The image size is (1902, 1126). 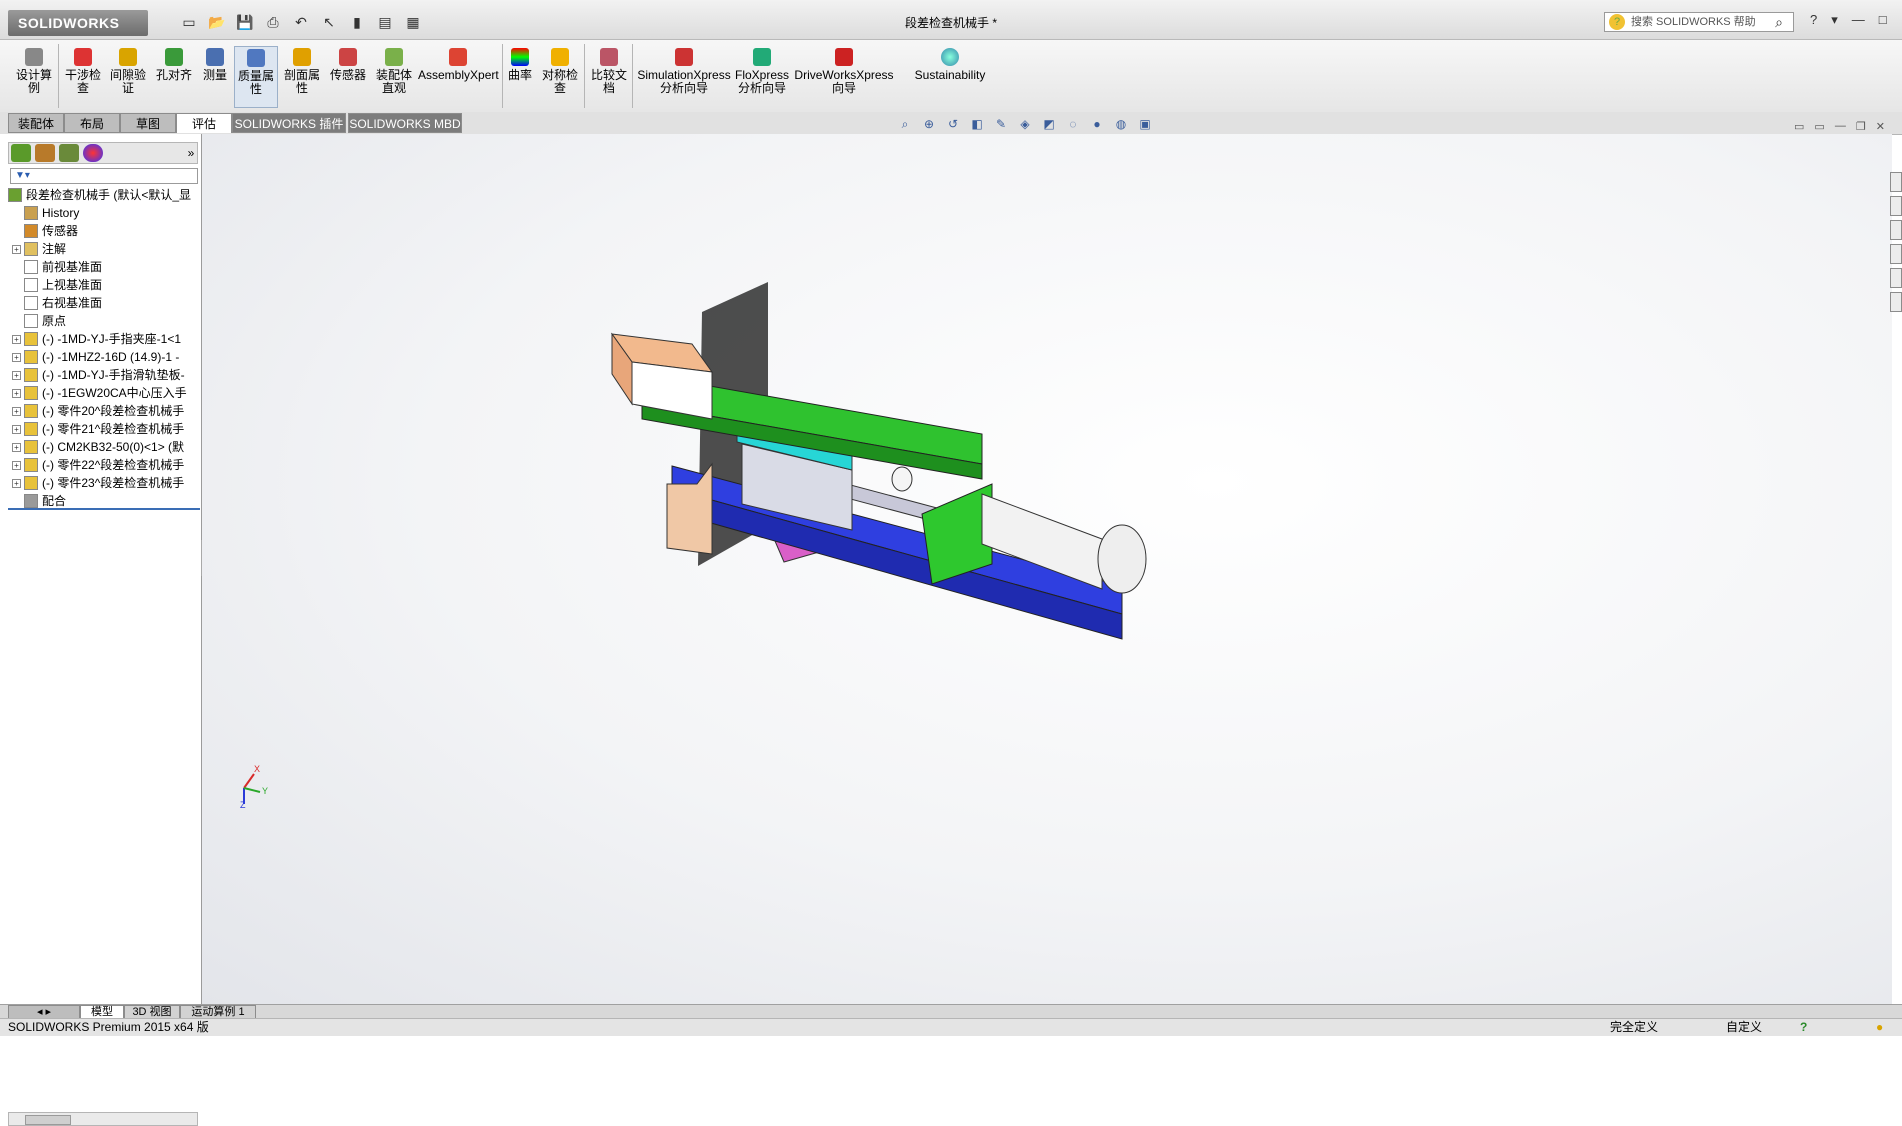 I want to click on assembly-visual-button: 装配体 直观, so click(x=394, y=77).